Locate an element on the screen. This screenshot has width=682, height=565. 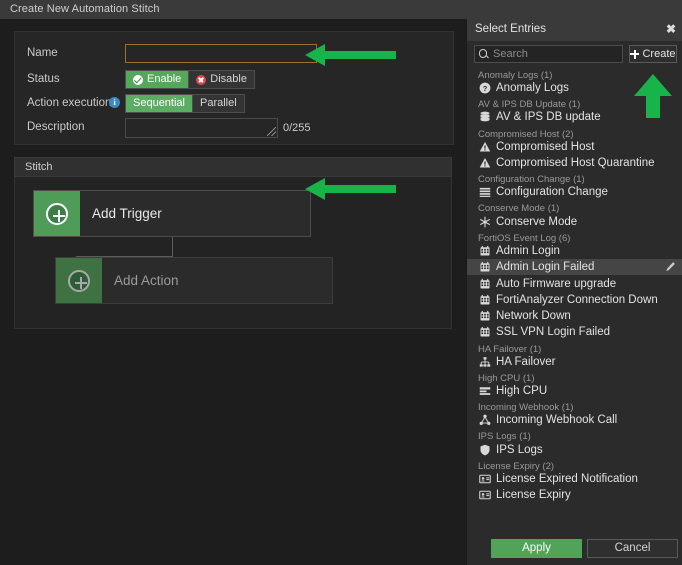
cancel-button: Cancel is located at coordinates (632, 548).